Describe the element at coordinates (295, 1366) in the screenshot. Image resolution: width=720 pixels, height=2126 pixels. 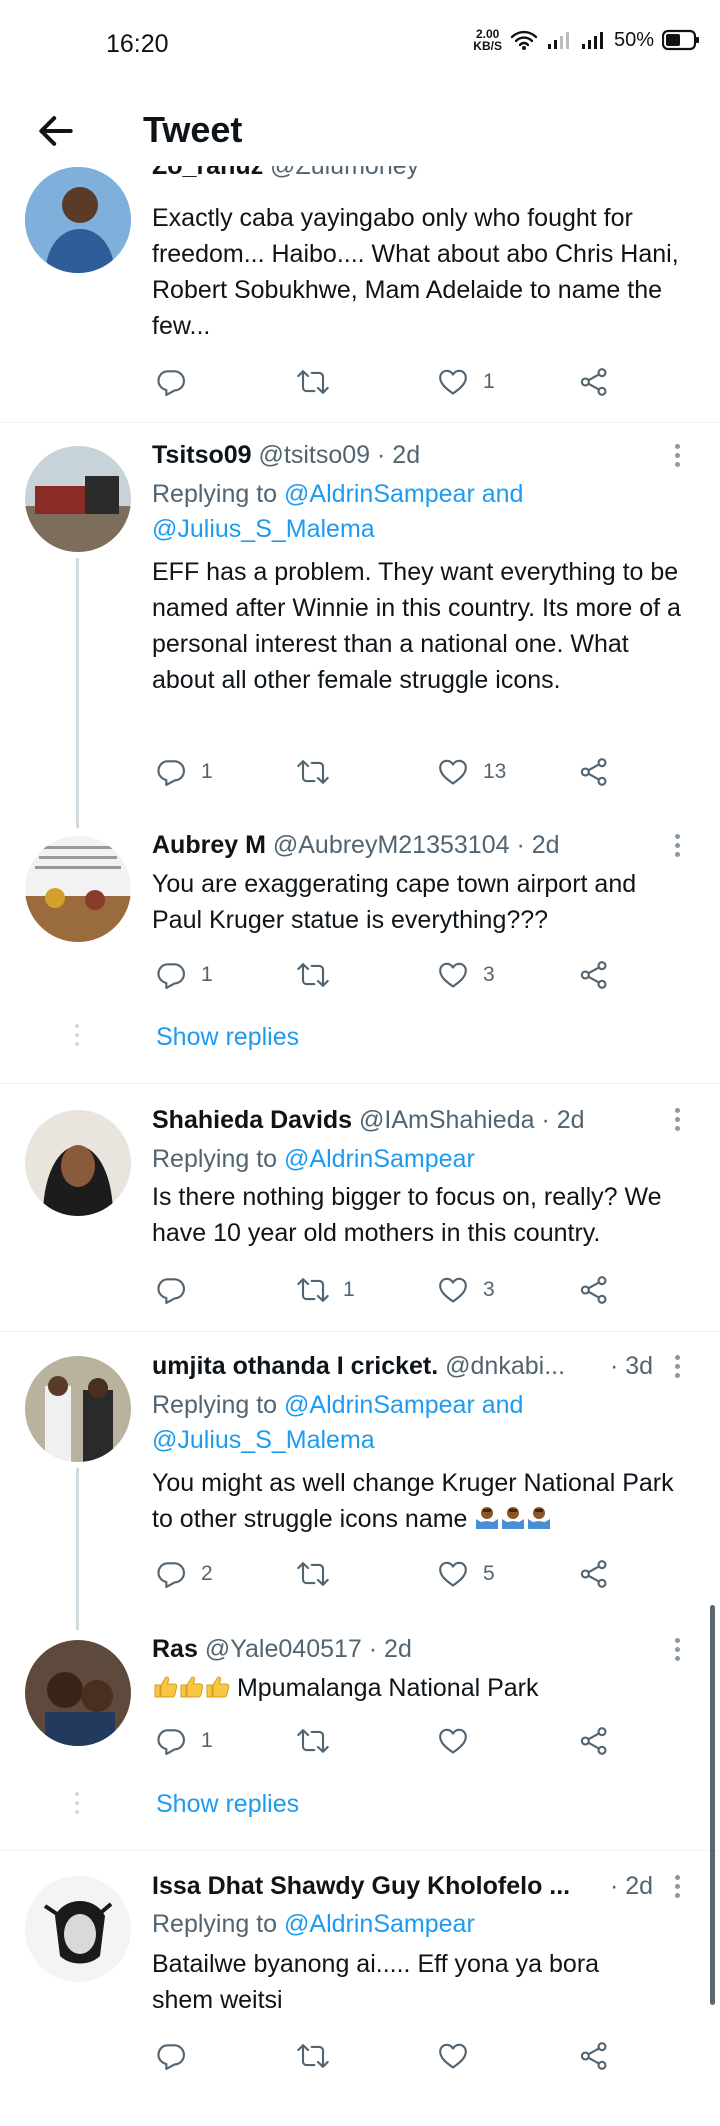
I see `user-name: umjita othanda I cricket.` at that location.